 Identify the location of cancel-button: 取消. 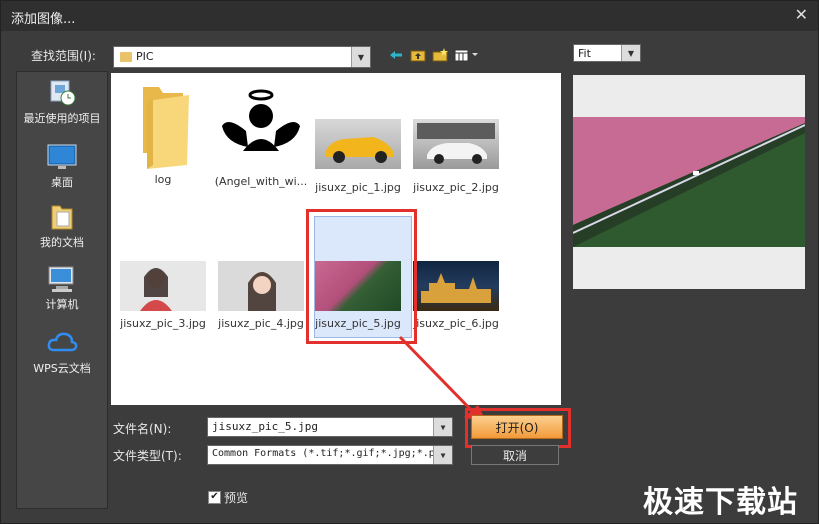
(515, 455).